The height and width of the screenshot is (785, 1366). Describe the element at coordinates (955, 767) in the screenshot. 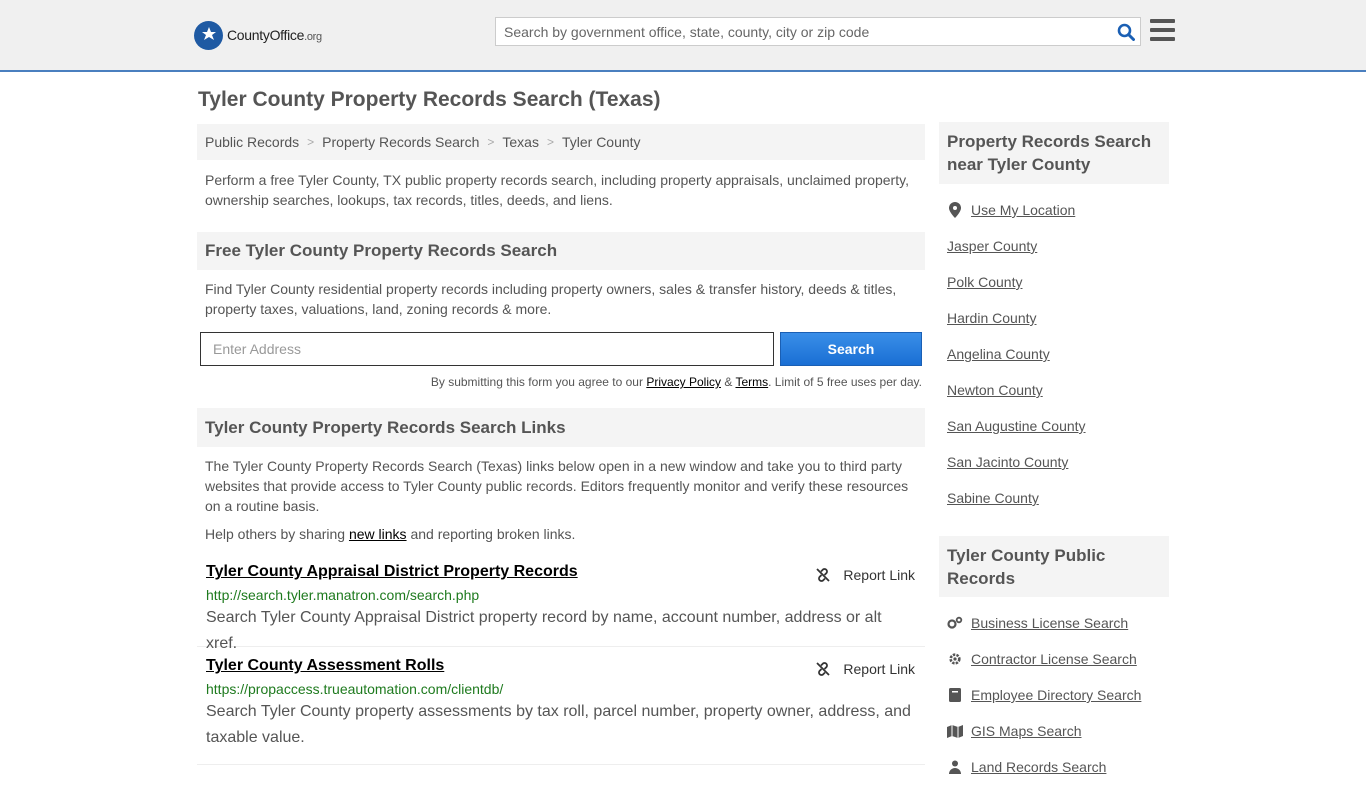

I see `person-icon` at that location.